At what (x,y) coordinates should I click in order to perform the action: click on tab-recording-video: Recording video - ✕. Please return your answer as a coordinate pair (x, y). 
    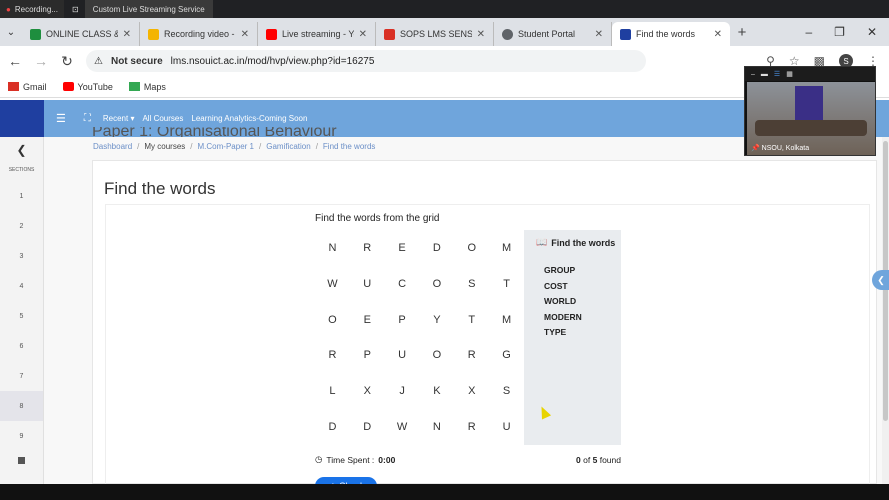
    Looking at the image, I should click on (199, 34).